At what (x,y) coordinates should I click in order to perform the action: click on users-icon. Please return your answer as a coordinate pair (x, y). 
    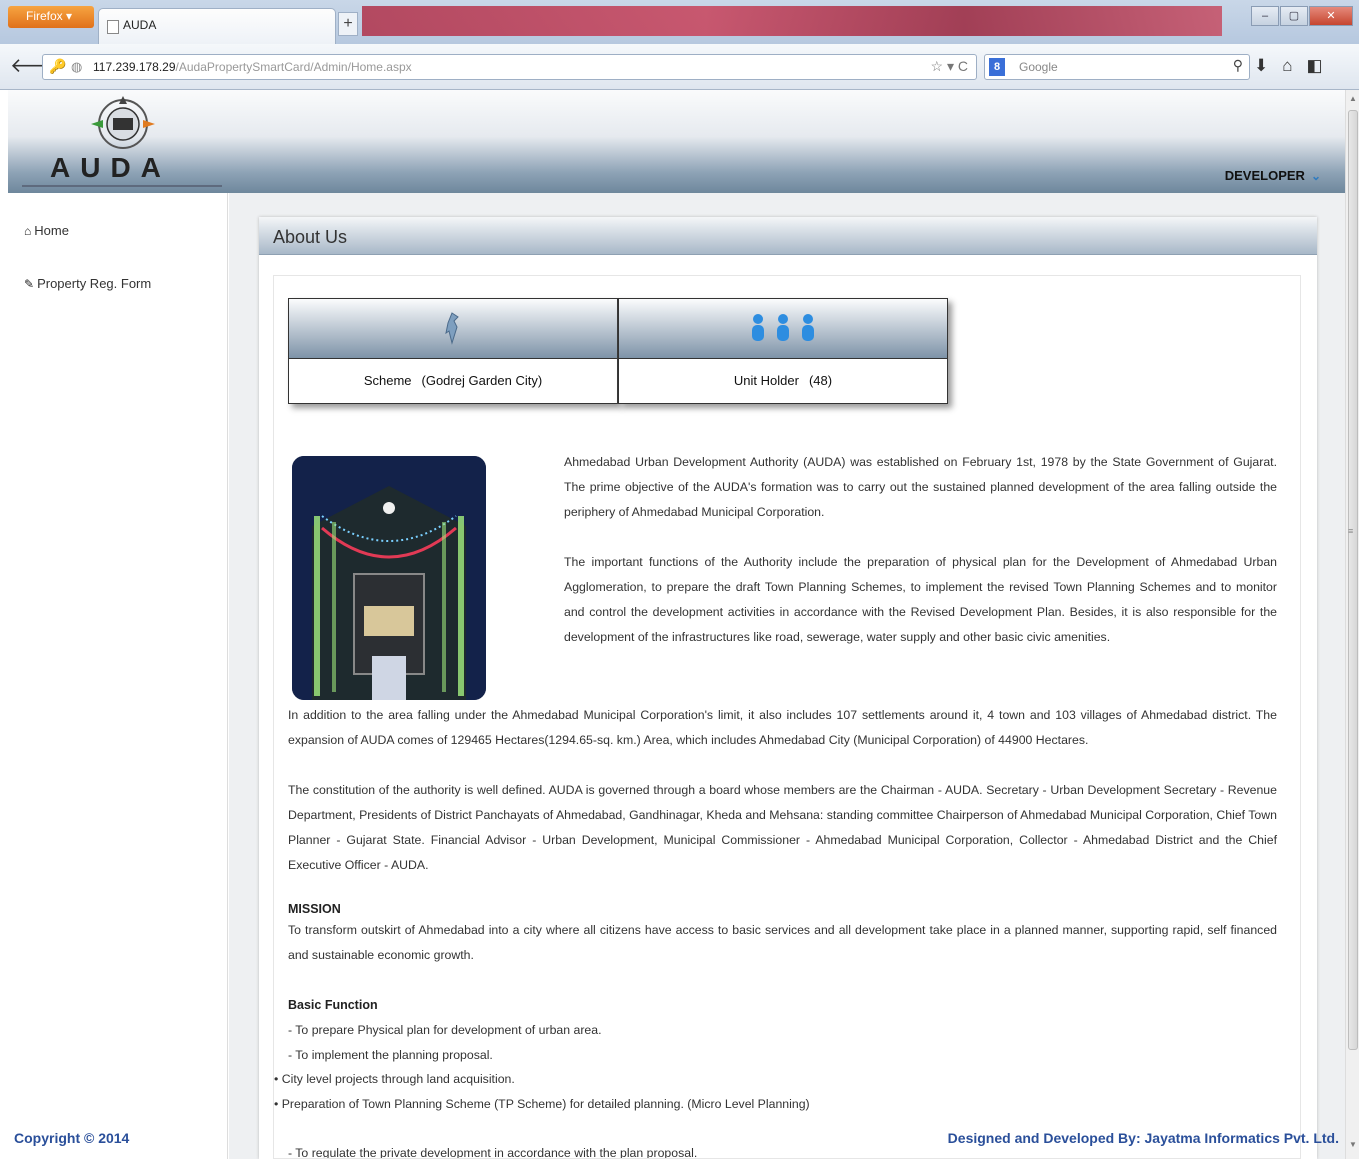
    Looking at the image, I should click on (783, 327).